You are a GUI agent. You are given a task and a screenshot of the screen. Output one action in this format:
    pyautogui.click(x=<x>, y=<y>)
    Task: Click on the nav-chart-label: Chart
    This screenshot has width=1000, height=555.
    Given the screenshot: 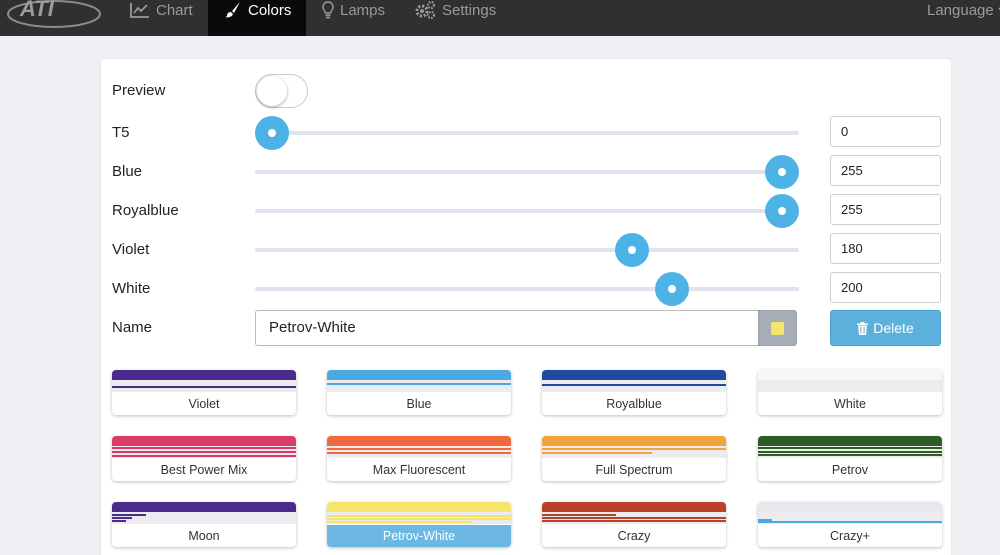 What is the action you would take?
    pyautogui.click(x=174, y=10)
    